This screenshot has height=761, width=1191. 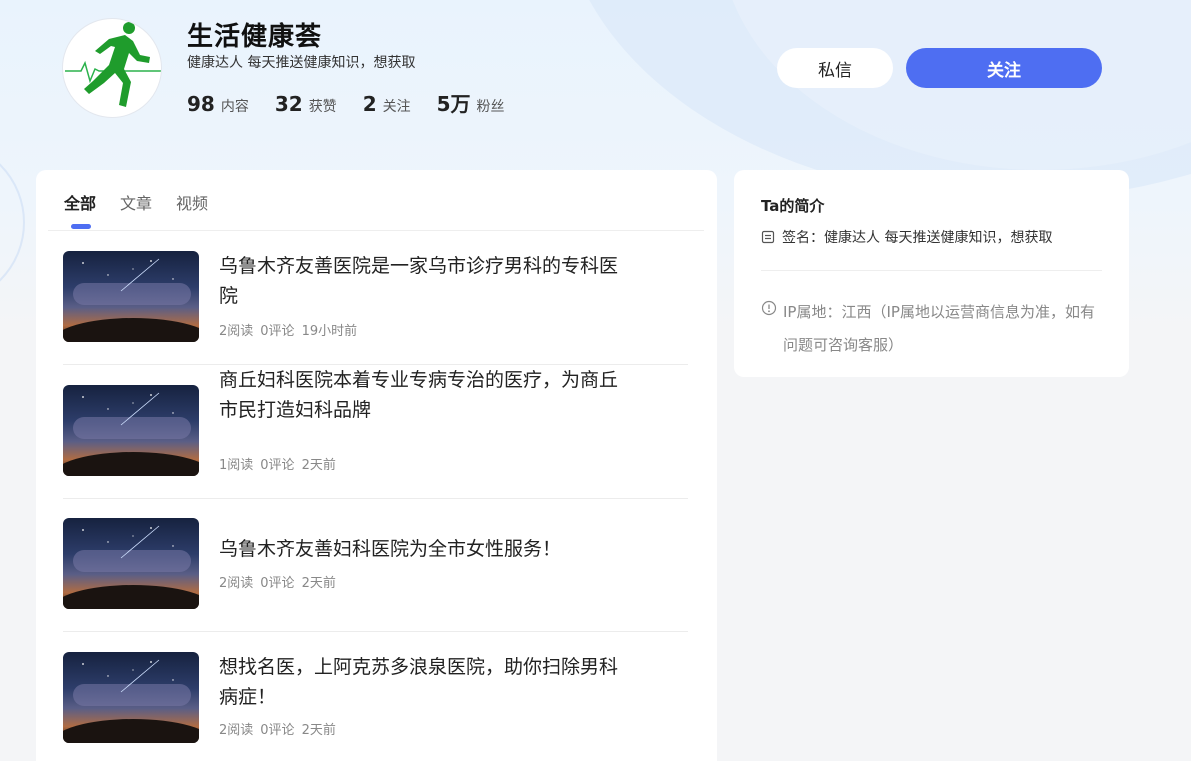 I want to click on profile-bio: 健康达人 每天推送健康知识，想获取, so click(x=301, y=63).